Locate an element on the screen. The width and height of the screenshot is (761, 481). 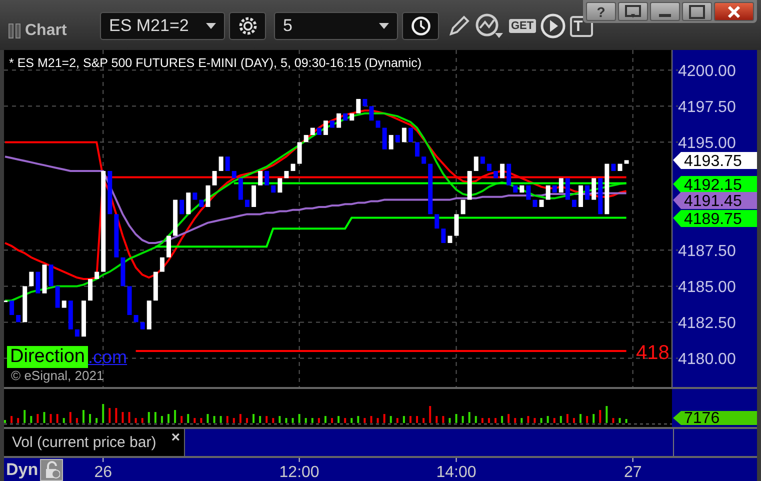
level-label: 418 is located at coordinates (653, 353).